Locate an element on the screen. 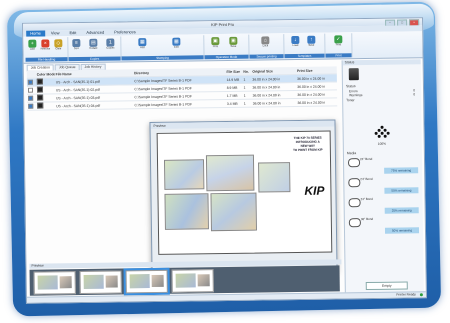  col-directory: Directory is located at coordinates (179, 72).